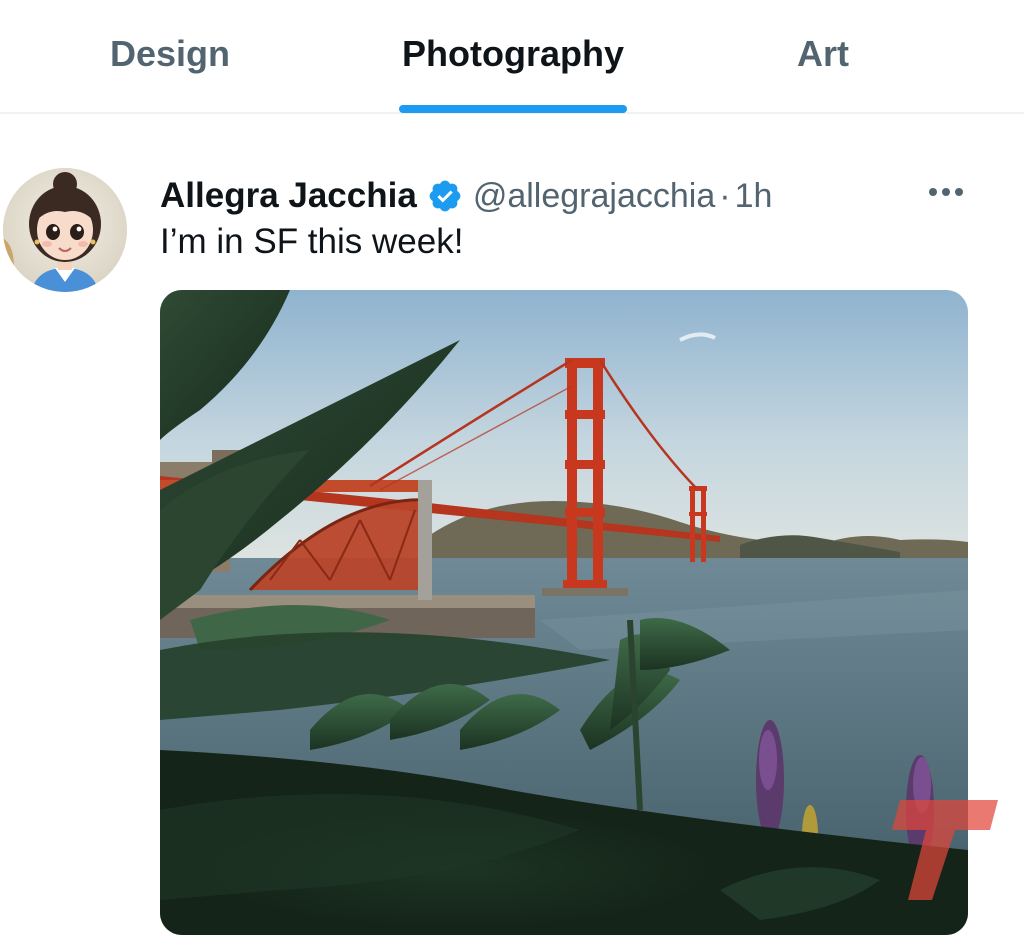 Image resolution: width=1024 pixels, height=939 pixels. Describe the element at coordinates (288, 196) in the screenshot. I see `author-name: Allegra Jacchia` at that location.